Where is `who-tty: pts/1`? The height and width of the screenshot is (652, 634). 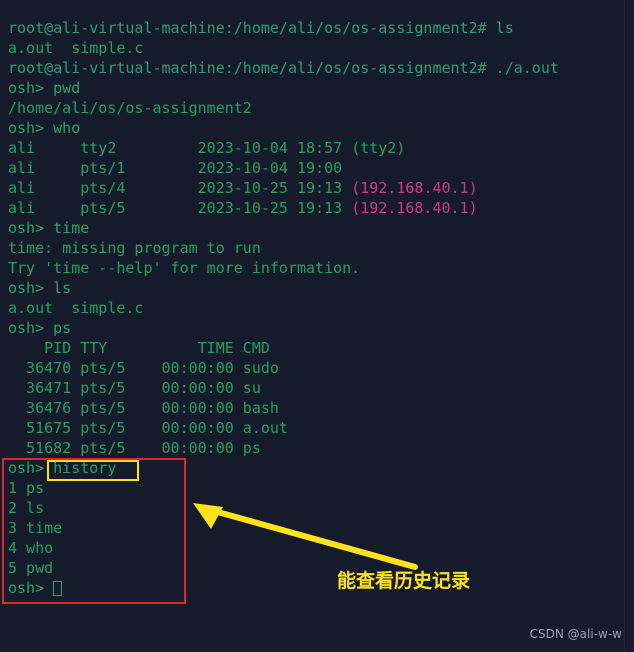
who-tty: pts/1 is located at coordinates (139, 168).